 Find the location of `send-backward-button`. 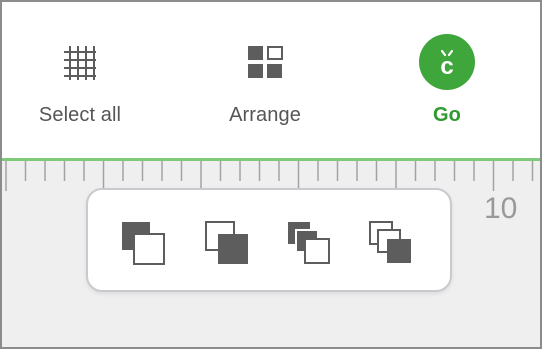

send-backward-button is located at coordinates (392, 244).